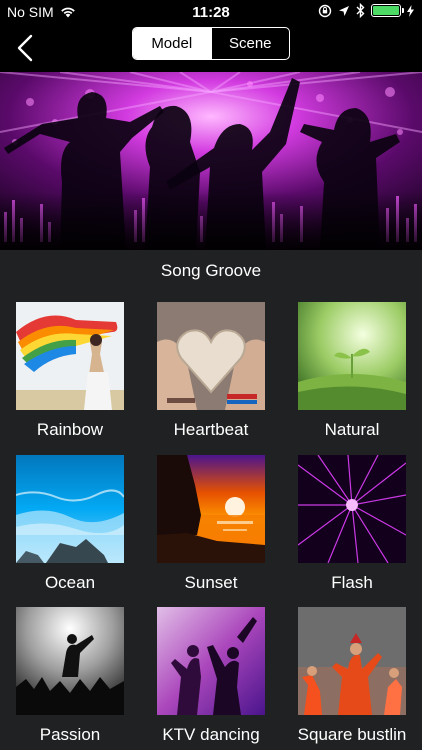  Describe the element at coordinates (70, 582) in the screenshot. I see `mode-label: Ocean` at that location.